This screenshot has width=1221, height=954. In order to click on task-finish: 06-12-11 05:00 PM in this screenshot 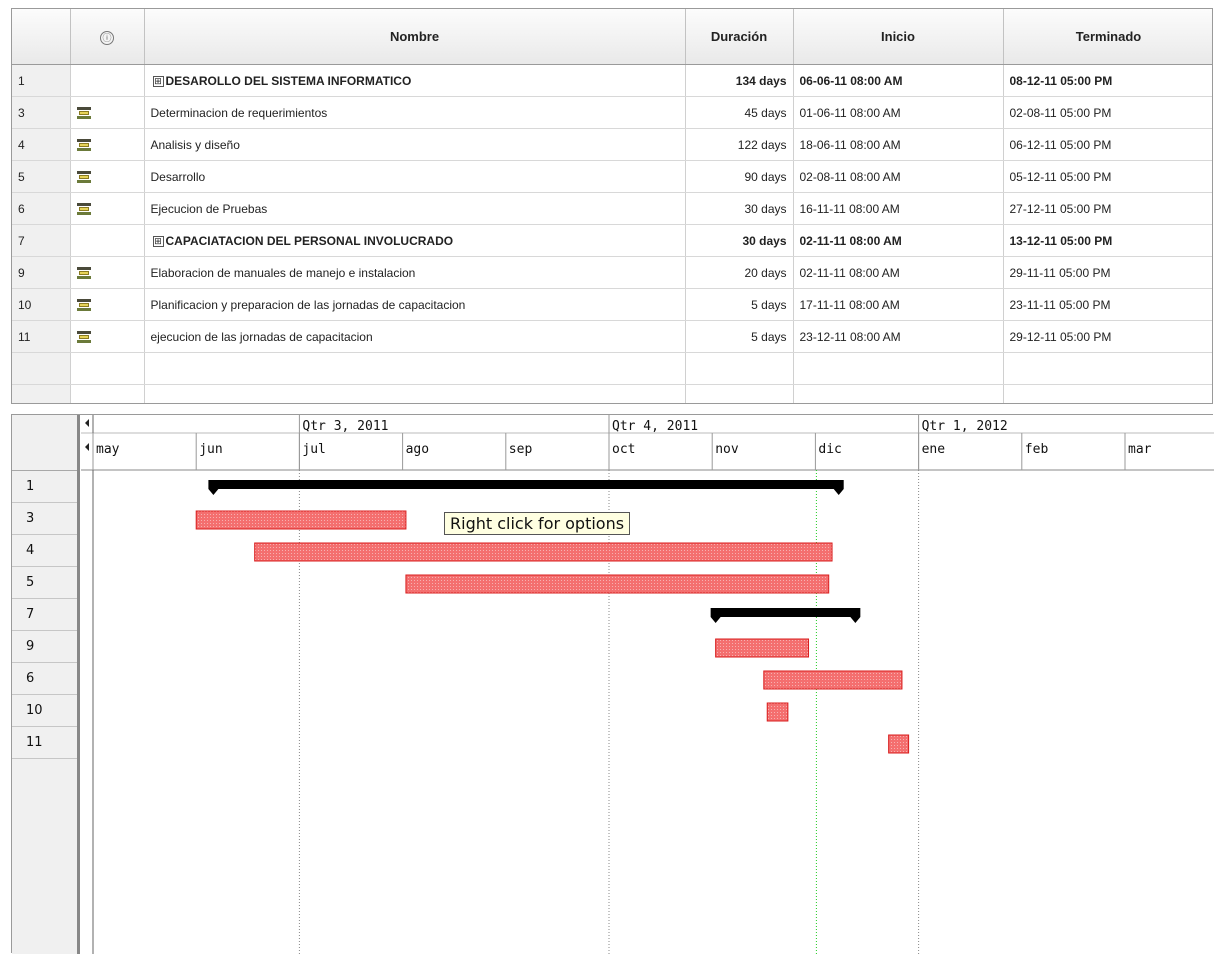, I will do `click(1107, 144)`.